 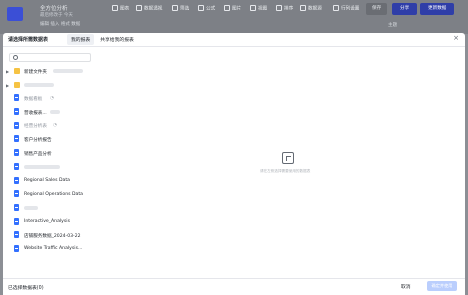 I want to click on tool-formula: 公式, so click(x=206, y=8).